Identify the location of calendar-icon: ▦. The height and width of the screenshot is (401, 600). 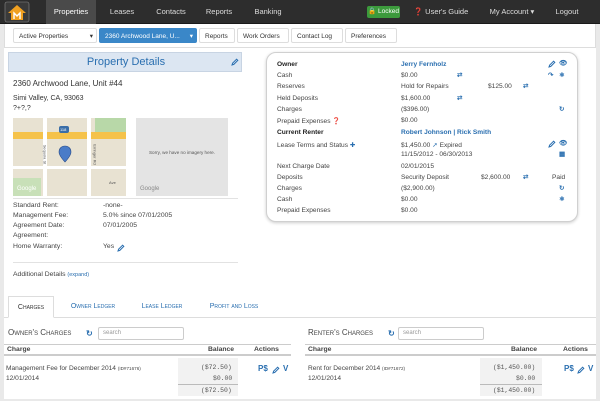
(562, 154).